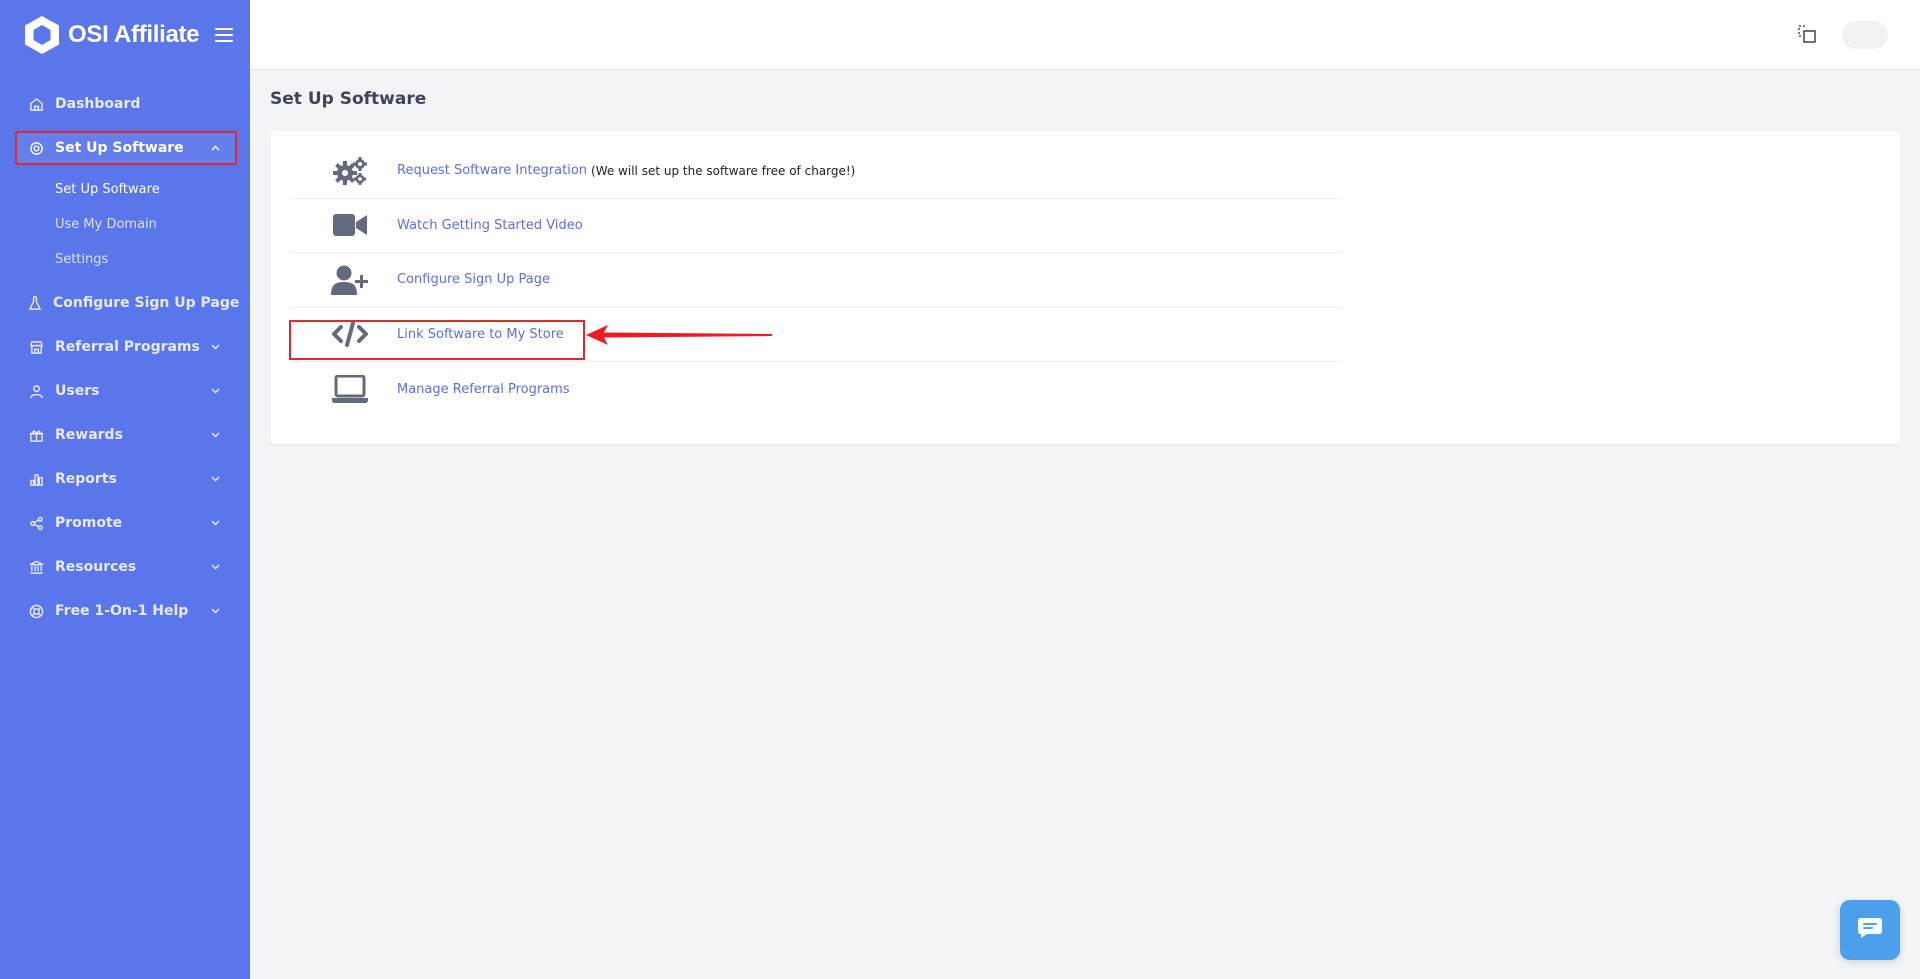 The height and width of the screenshot is (979, 1920). I want to click on submenu-set-up-software: Set Up Software Use My Domain Settings, so click(125, 225).